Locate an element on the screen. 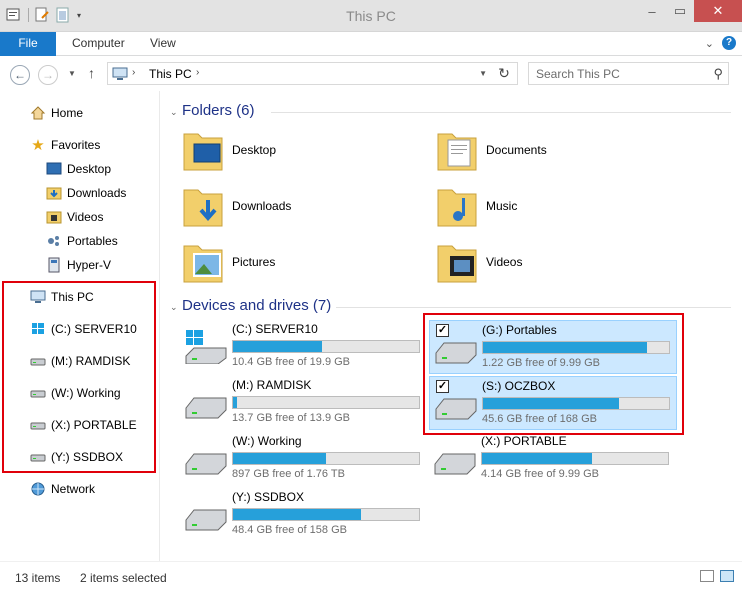 This screenshot has height=590, width=742. nav-item-label: Favorites is located at coordinates (76, 145).